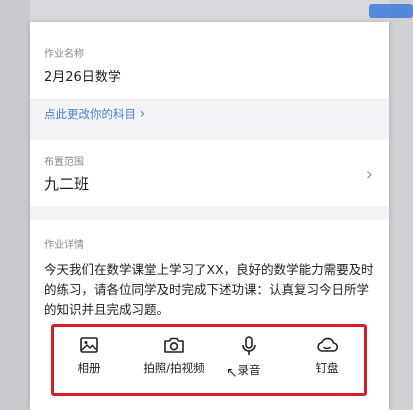  What do you see at coordinates (64, 54) in the screenshot?
I see `homework-name-label: 作业名称` at bounding box center [64, 54].